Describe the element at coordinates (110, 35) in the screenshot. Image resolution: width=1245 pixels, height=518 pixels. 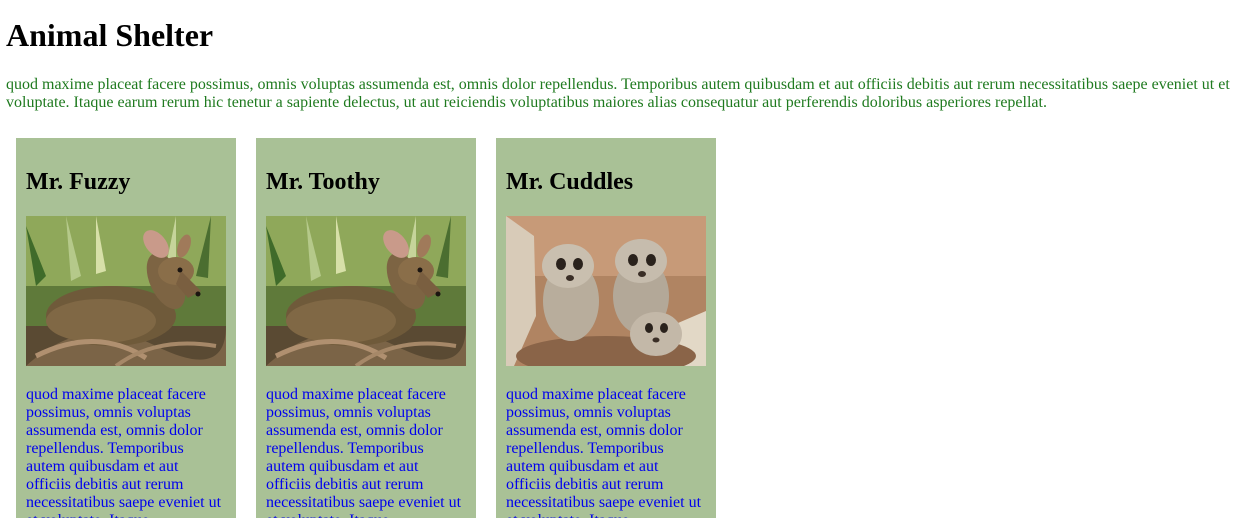
I see `page-title: Animal Shelter` at that location.